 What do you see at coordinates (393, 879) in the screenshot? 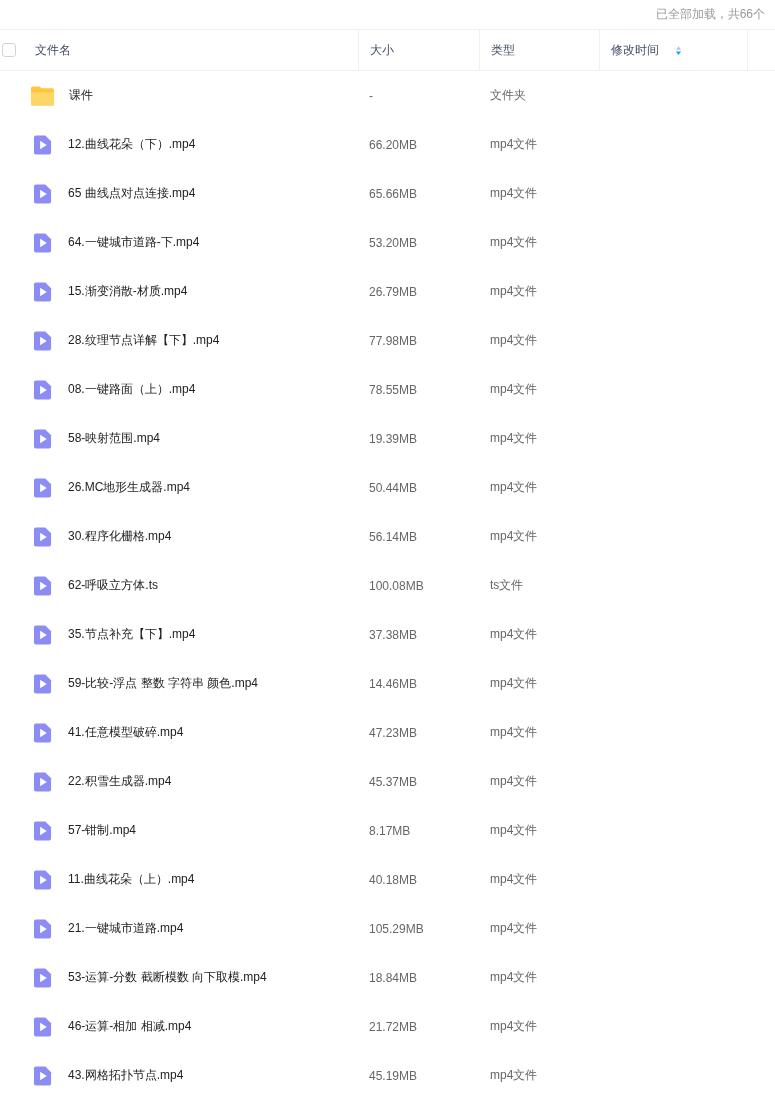
I see `file-size: 40.18MB` at bounding box center [393, 879].